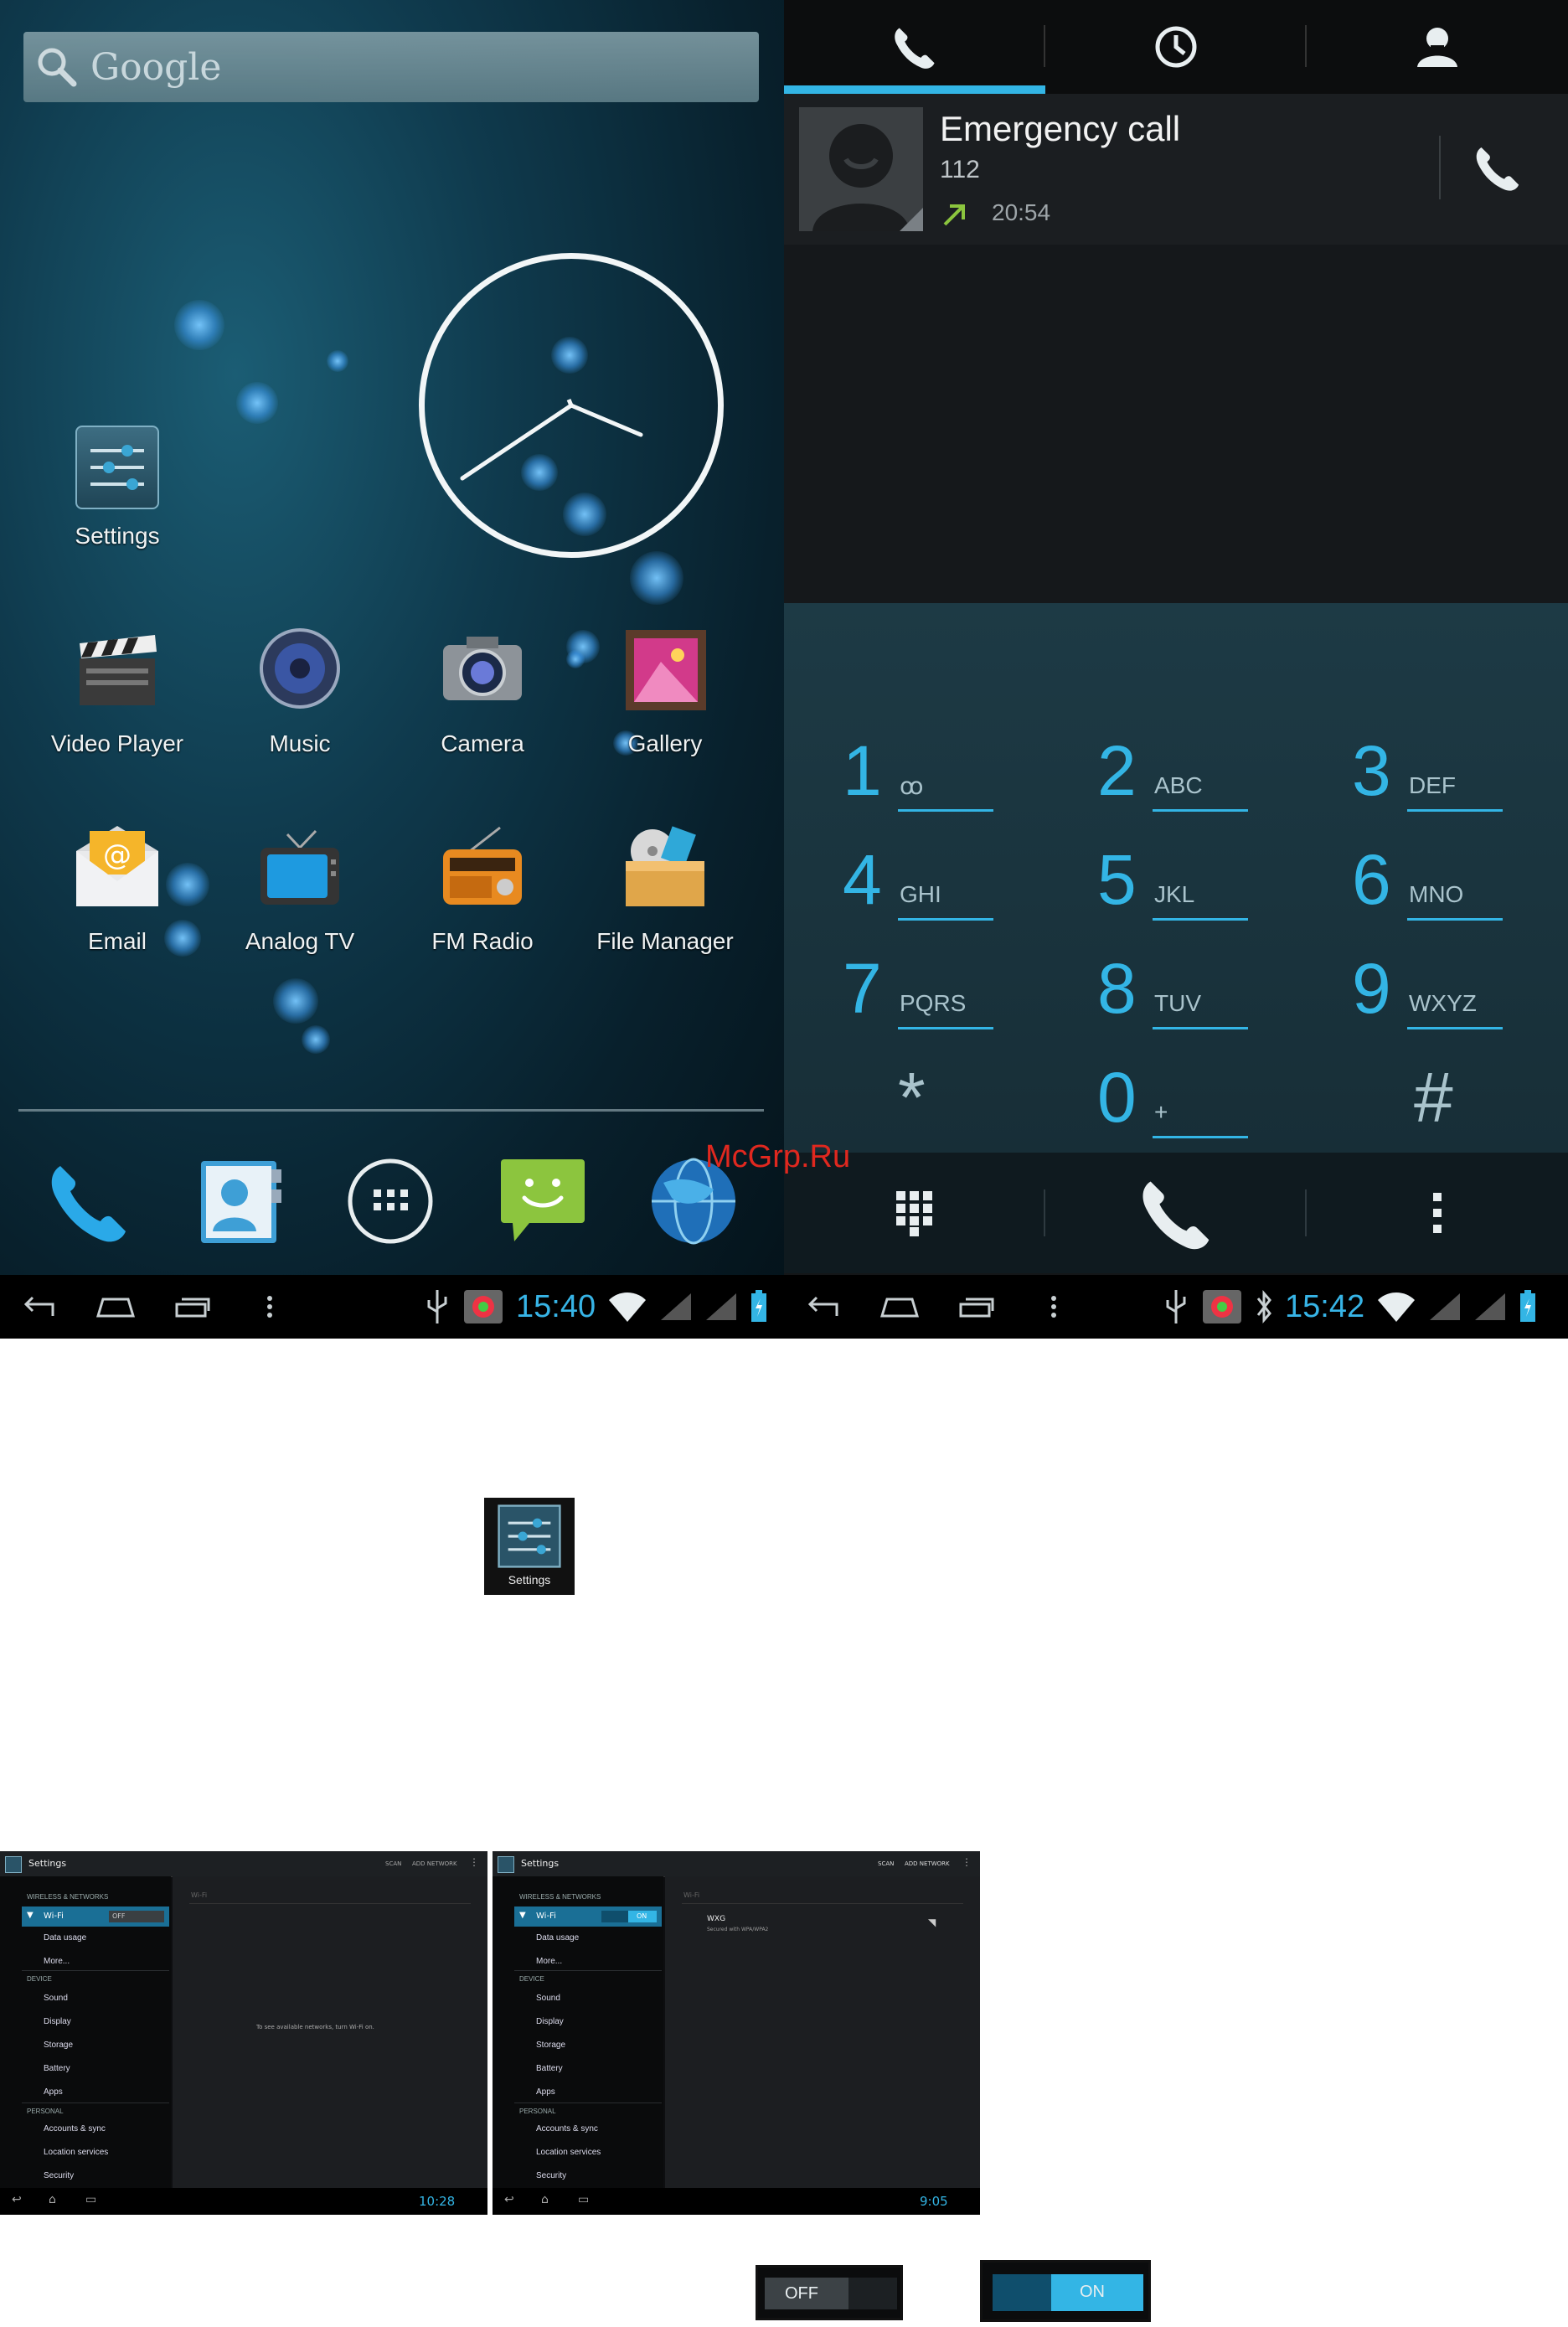 The height and width of the screenshot is (2327, 1568). What do you see at coordinates (915, 47) in the screenshot?
I see `tab-phone` at bounding box center [915, 47].